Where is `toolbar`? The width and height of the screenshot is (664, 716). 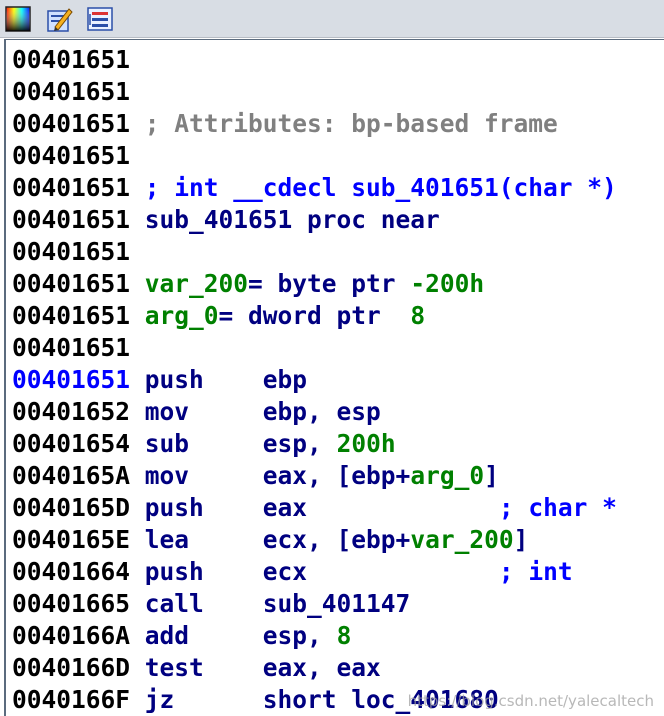 toolbar is located at coordinates (332, 19).